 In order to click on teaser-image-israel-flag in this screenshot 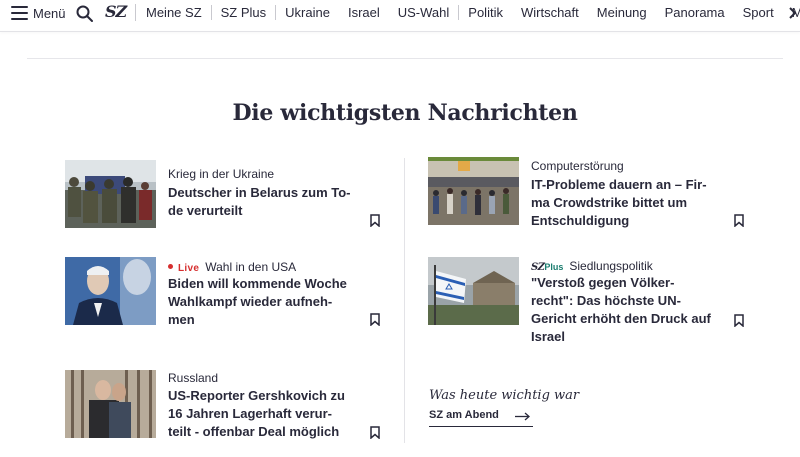, I will do `click(473, 291)`.